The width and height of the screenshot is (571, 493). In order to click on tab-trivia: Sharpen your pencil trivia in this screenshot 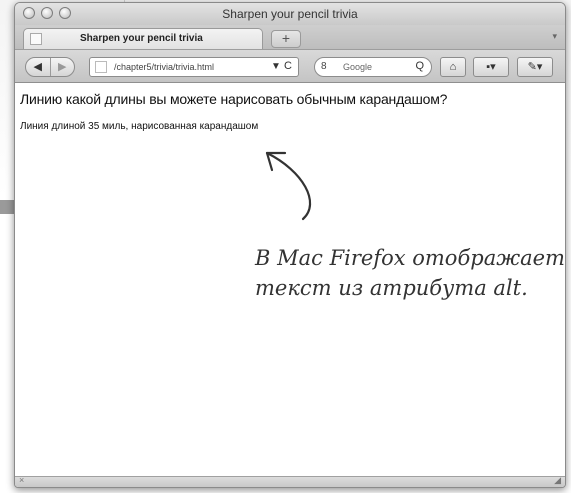, I will do `click(143, 38)`.